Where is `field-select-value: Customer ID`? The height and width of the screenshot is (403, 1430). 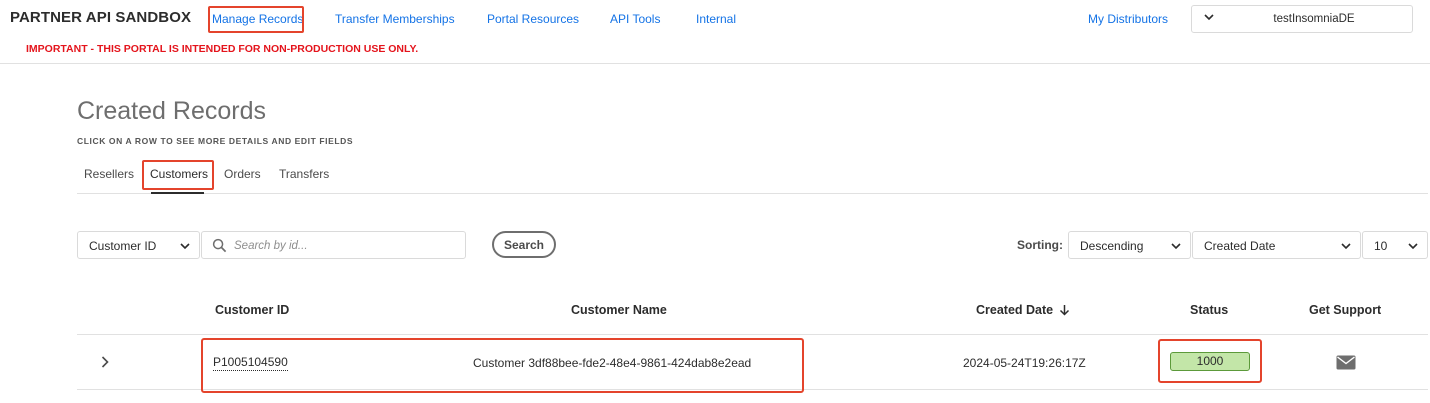 field-select-value: Customer ID is located at coordinates (123, 246).